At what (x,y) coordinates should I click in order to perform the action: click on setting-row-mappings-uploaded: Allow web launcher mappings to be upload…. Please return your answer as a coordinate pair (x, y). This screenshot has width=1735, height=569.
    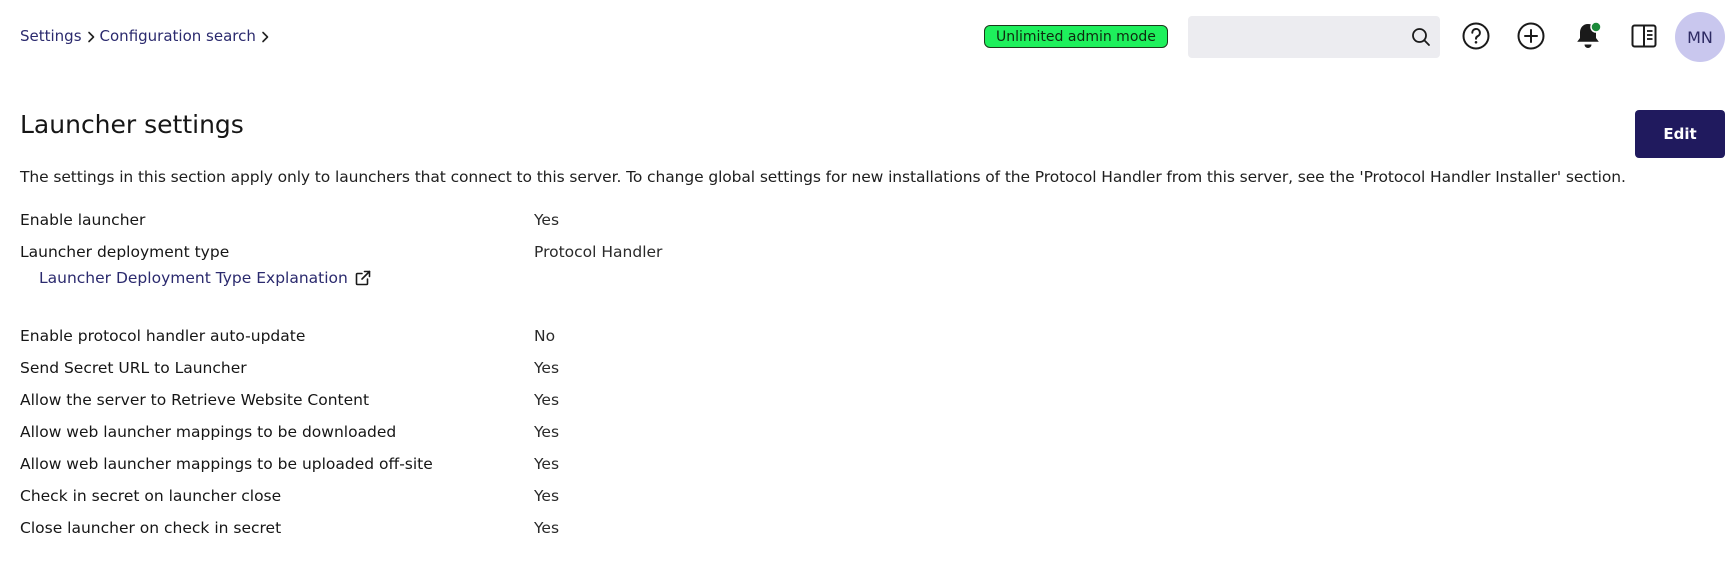
    Looking at the image, I should click on (520, 469).